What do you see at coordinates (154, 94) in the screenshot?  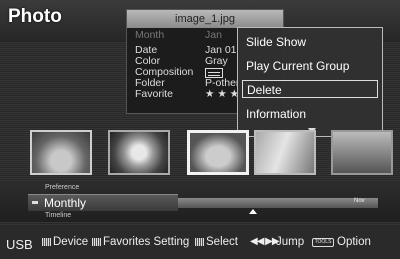 I see `info-label-favorite: Favorite` at bounding box center [154, 94].